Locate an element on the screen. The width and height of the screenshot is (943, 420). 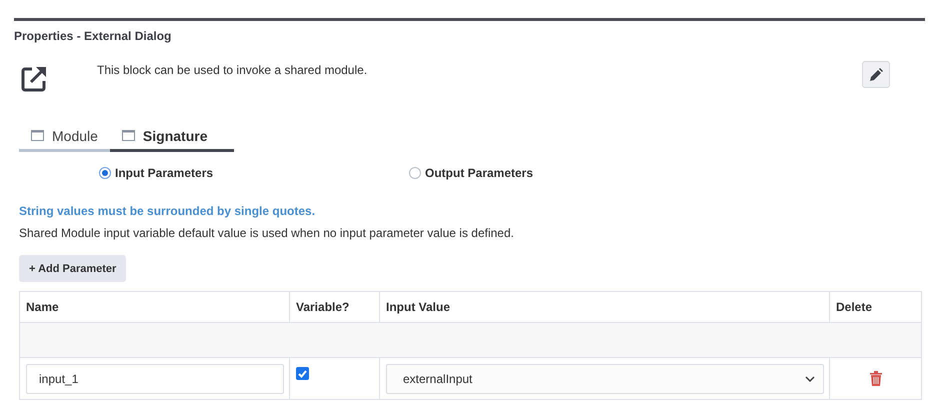
chevron-down-icon is located at coordinates (810, 379).